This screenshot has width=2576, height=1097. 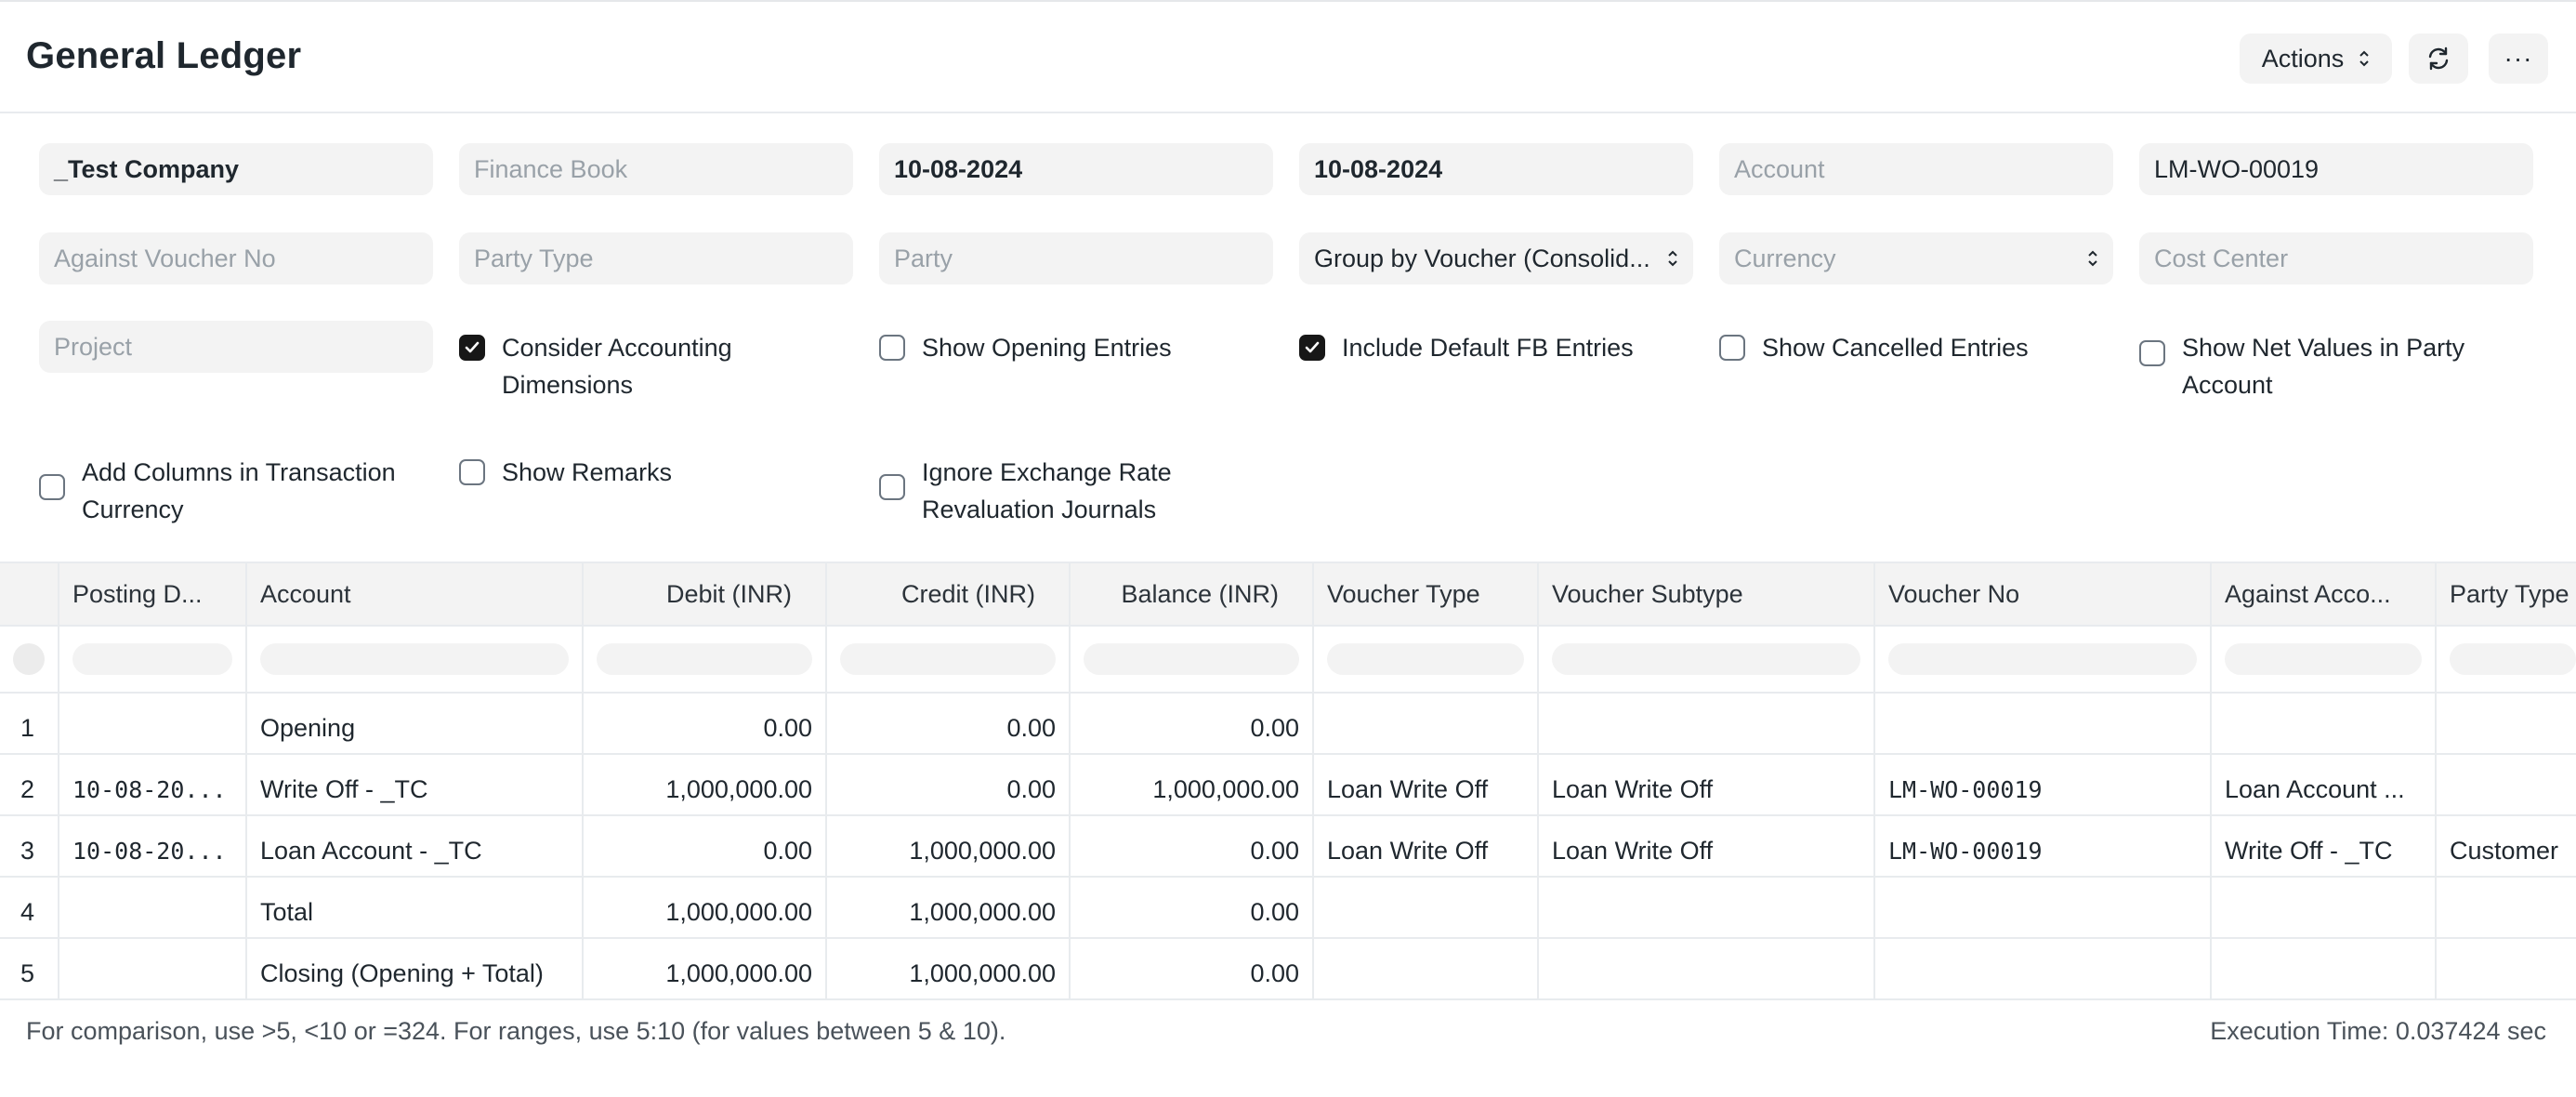 What do you see at coordinates (2301, 366) in the screenshot?
I see `show-net-values-in-party-account-checkbox: Show Net Values in Party Account` at bounding box center [2301, 366].